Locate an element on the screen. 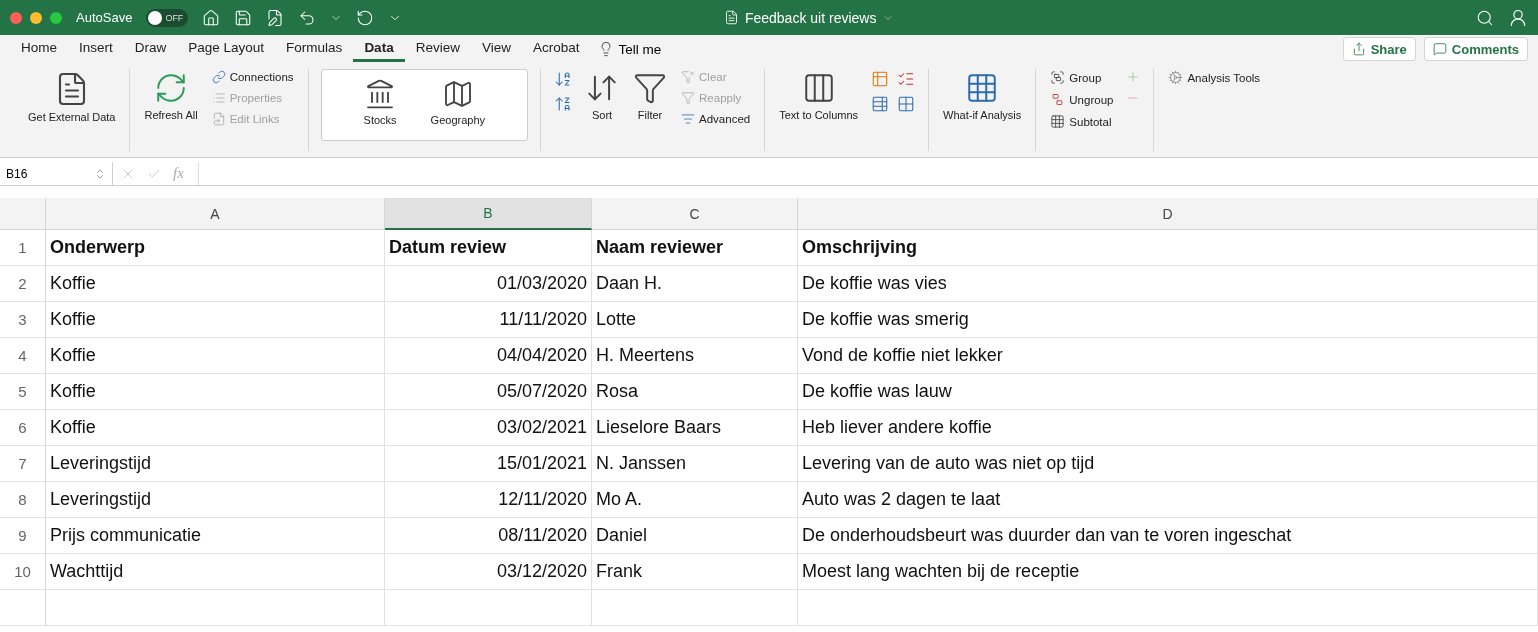 Image resolution: width=1538 pixels, height=632 pixels. table-cell: Vond de koffie niet lekker is located at coordinates (1168, 356).